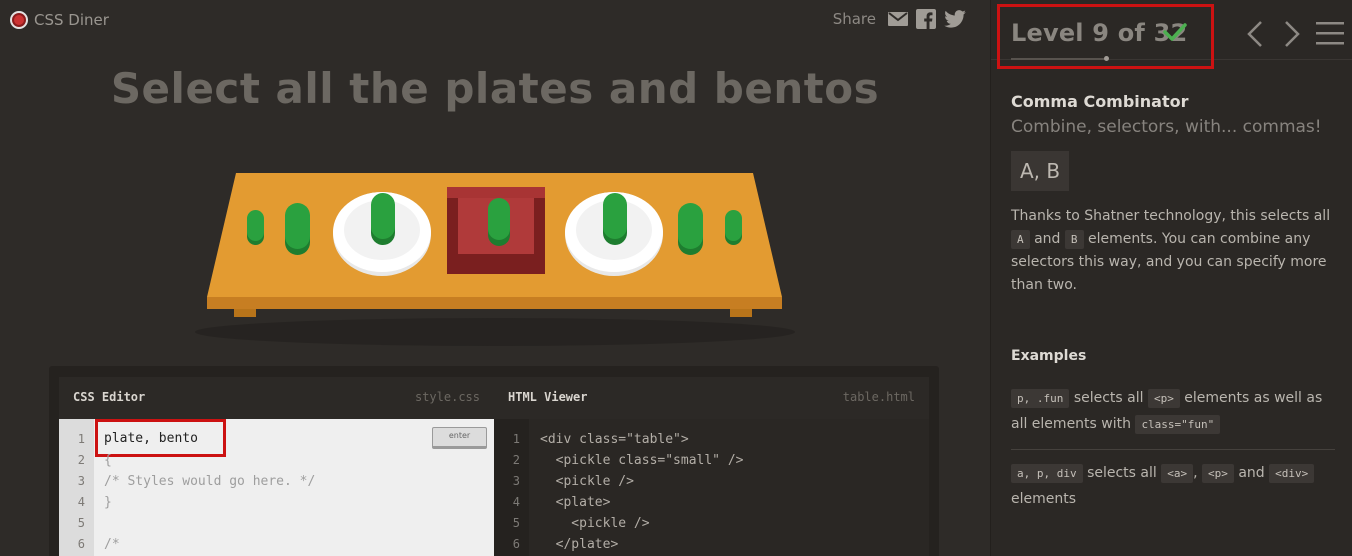 The width and height of the screenshot is (1352, 556). I want to click on logo: CSS Diner, so click(59, 20).